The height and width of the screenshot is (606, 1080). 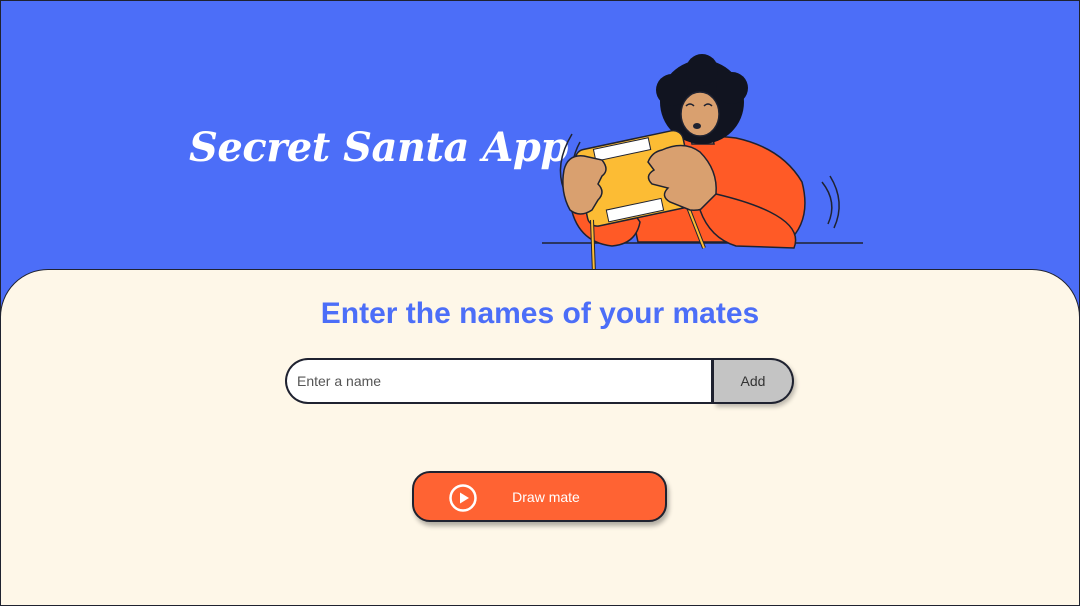 I want to click on person-shaking-gift-illustration, so click(x=702, y=164).